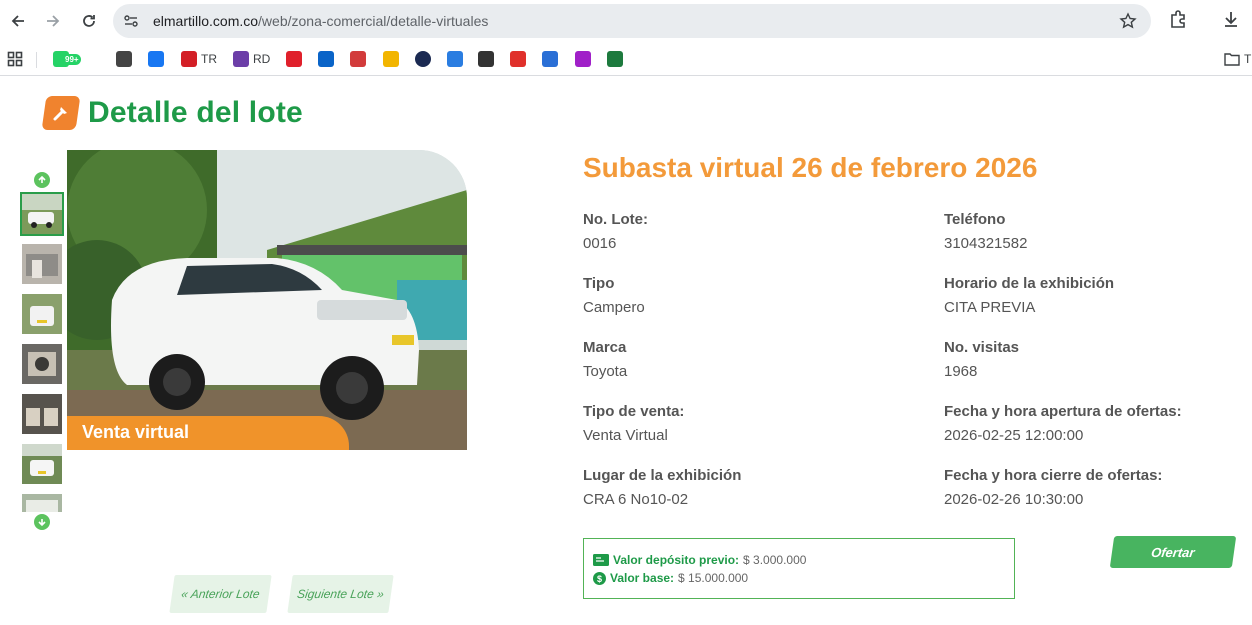 The height and width of the screenshot is (625, 1252). What do you see at coordinates (625, 435) in the screenshot?
I see `detail-value: Venta Virtual` at bounding box center [625, 435].